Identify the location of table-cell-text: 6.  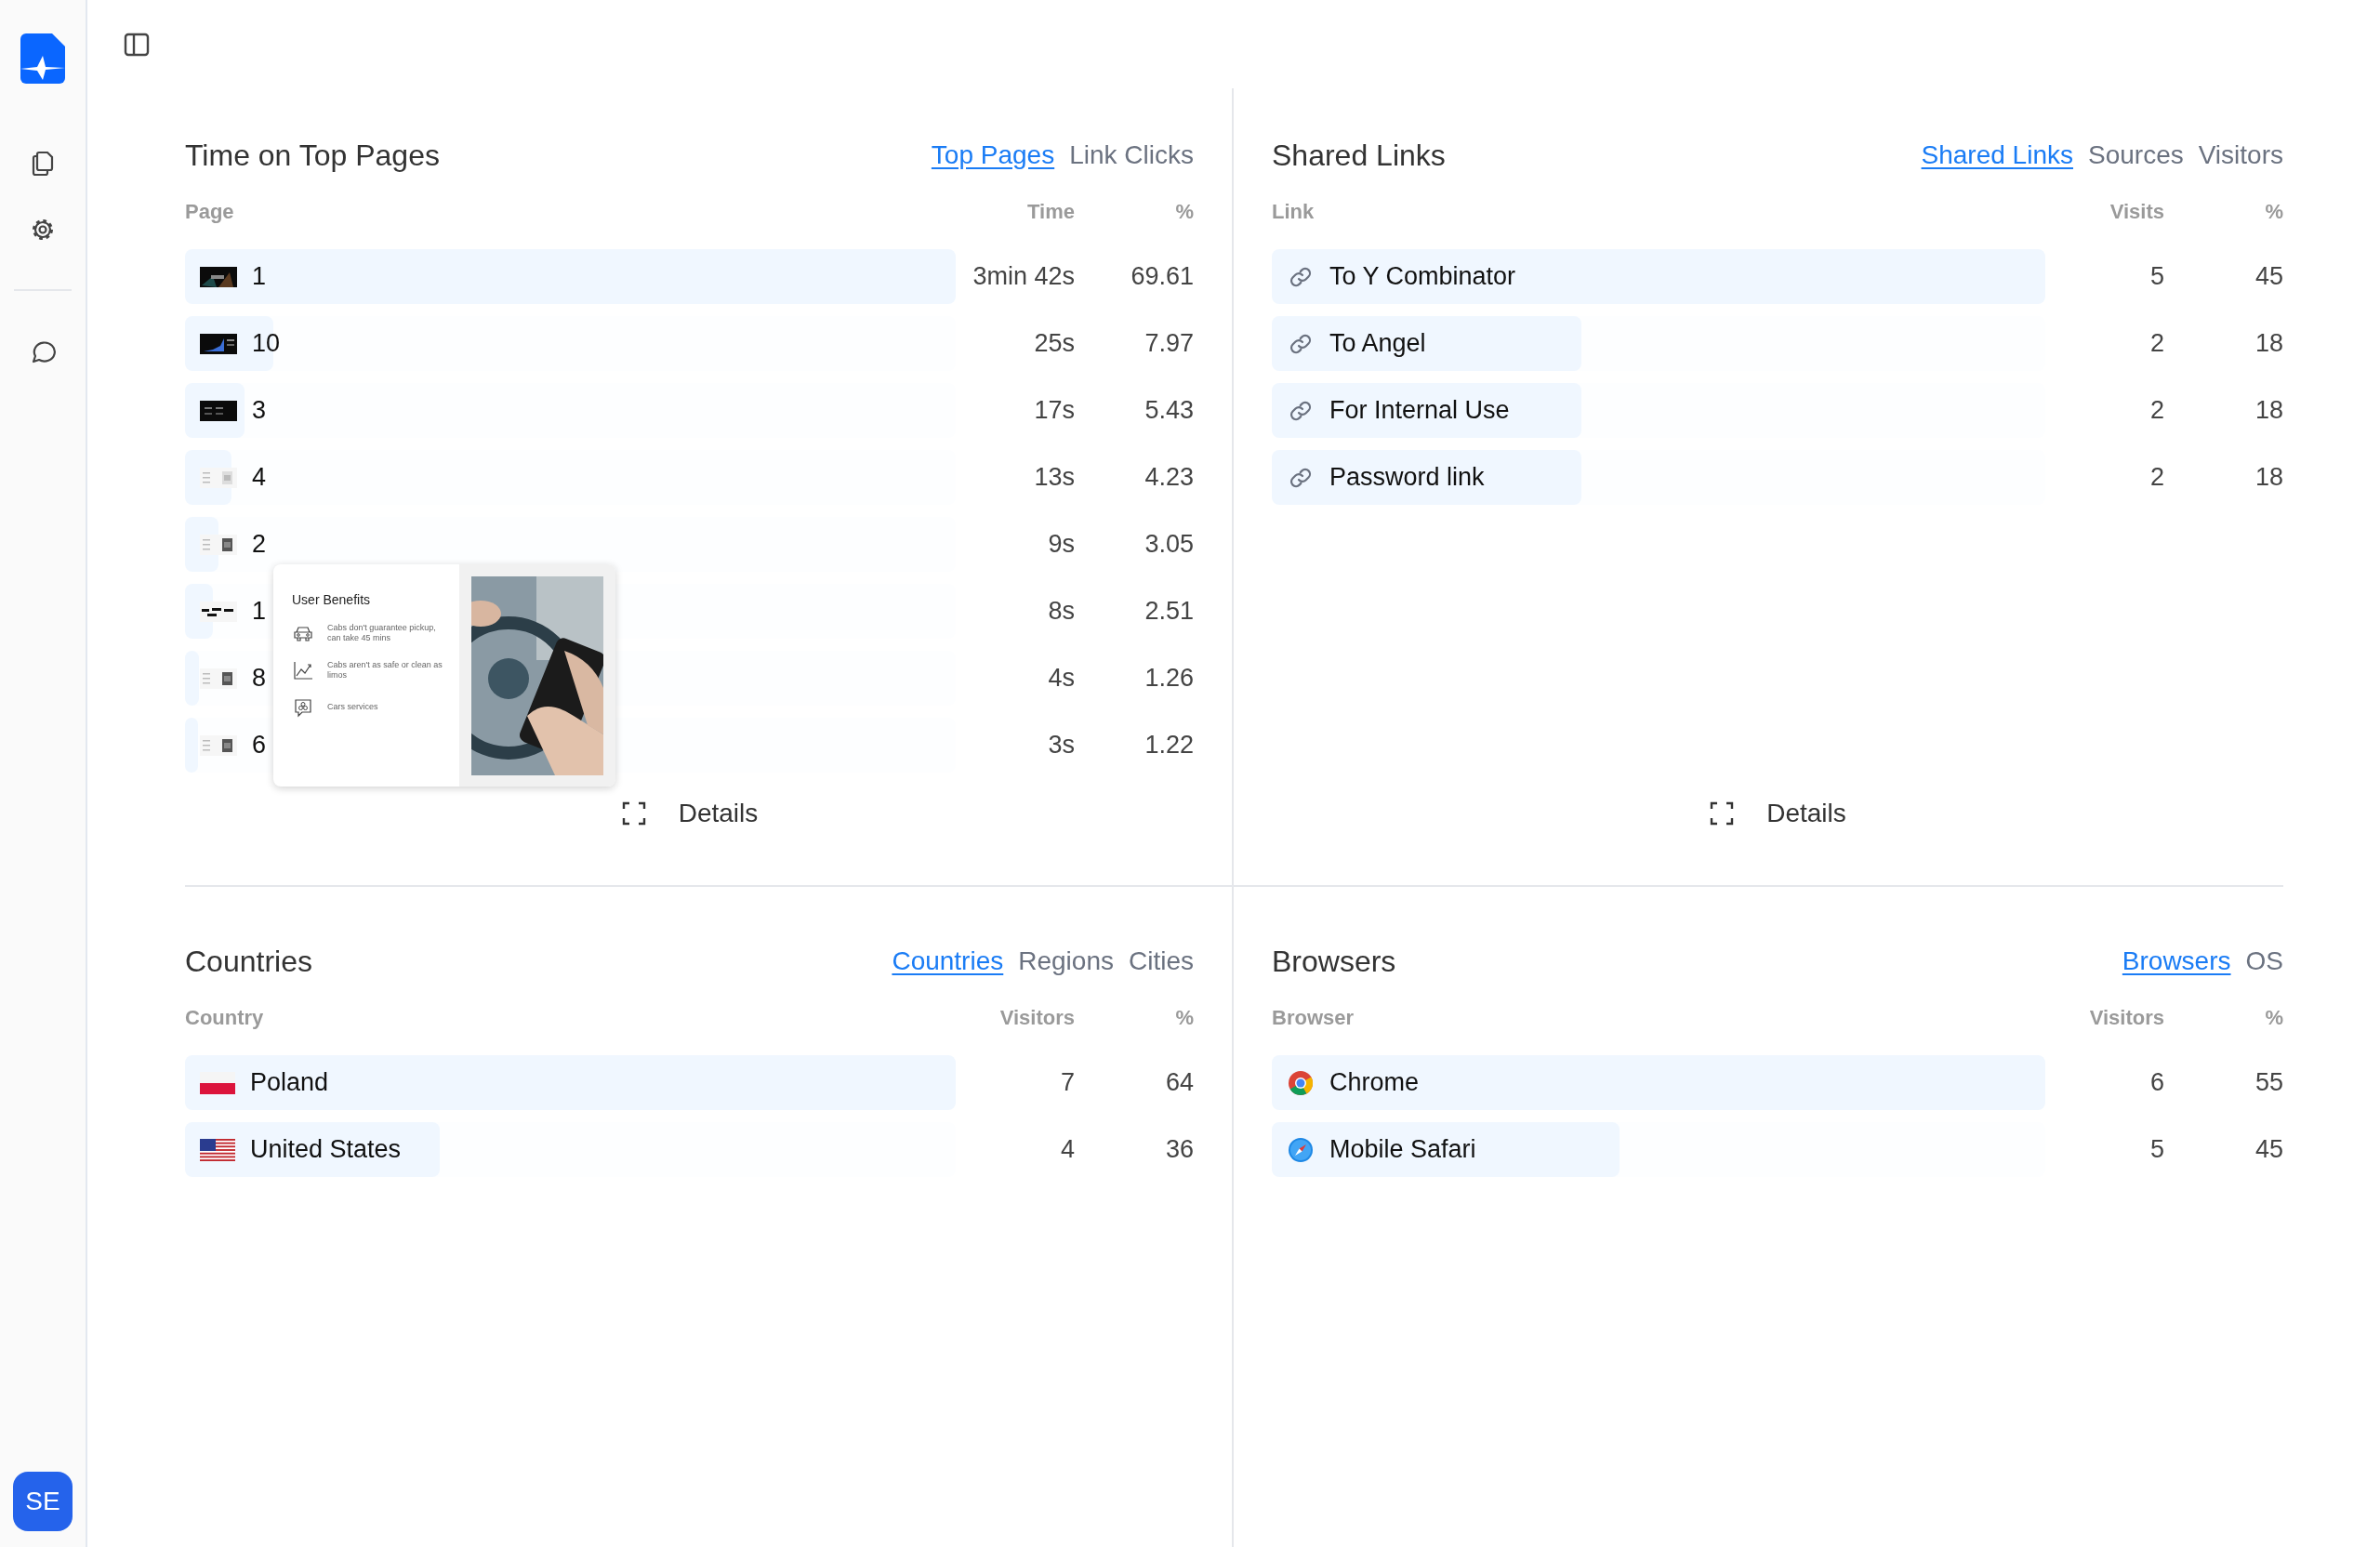
(2156, 1082).